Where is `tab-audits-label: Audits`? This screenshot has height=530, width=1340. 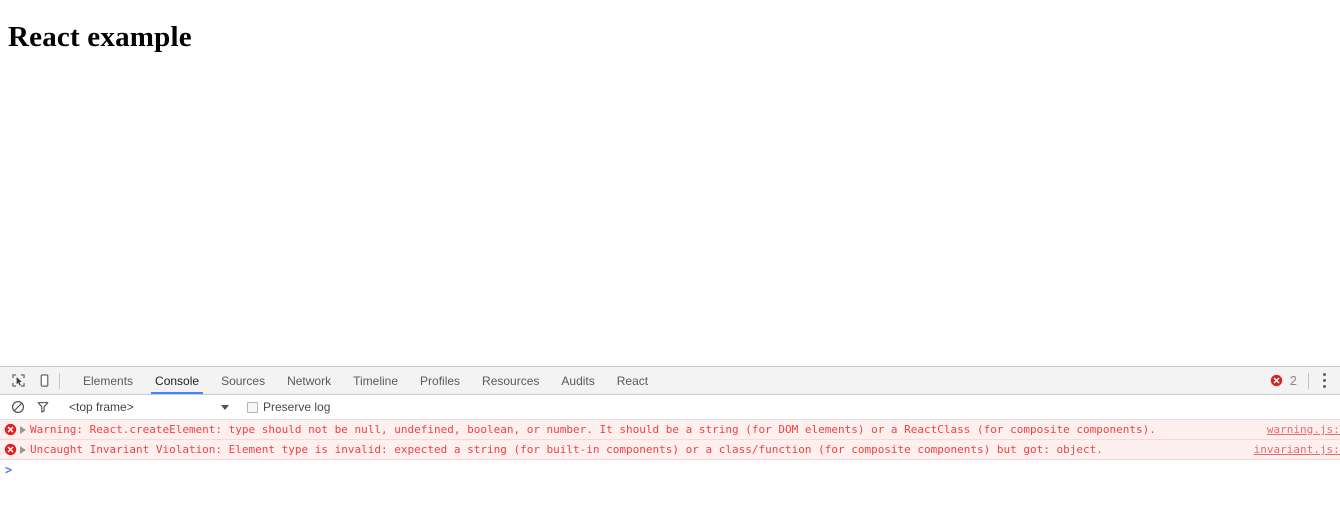 tab-audits-label: Audits is located at coordinates (578, 380).